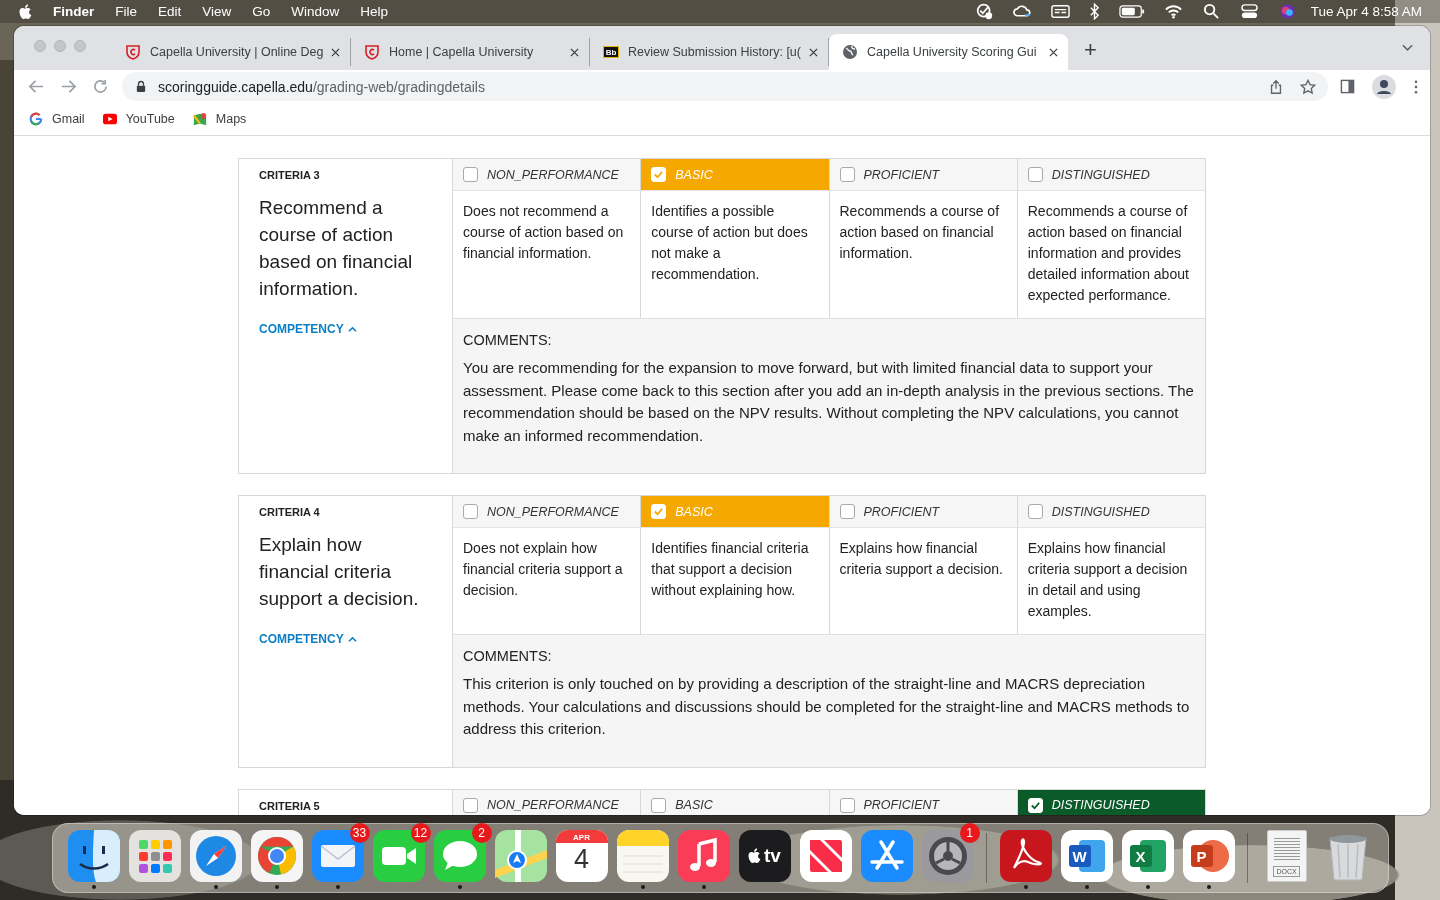 The width and height of the screenshot is (1440, 900). I want to click on notification-count: 2, so click(481, 833).